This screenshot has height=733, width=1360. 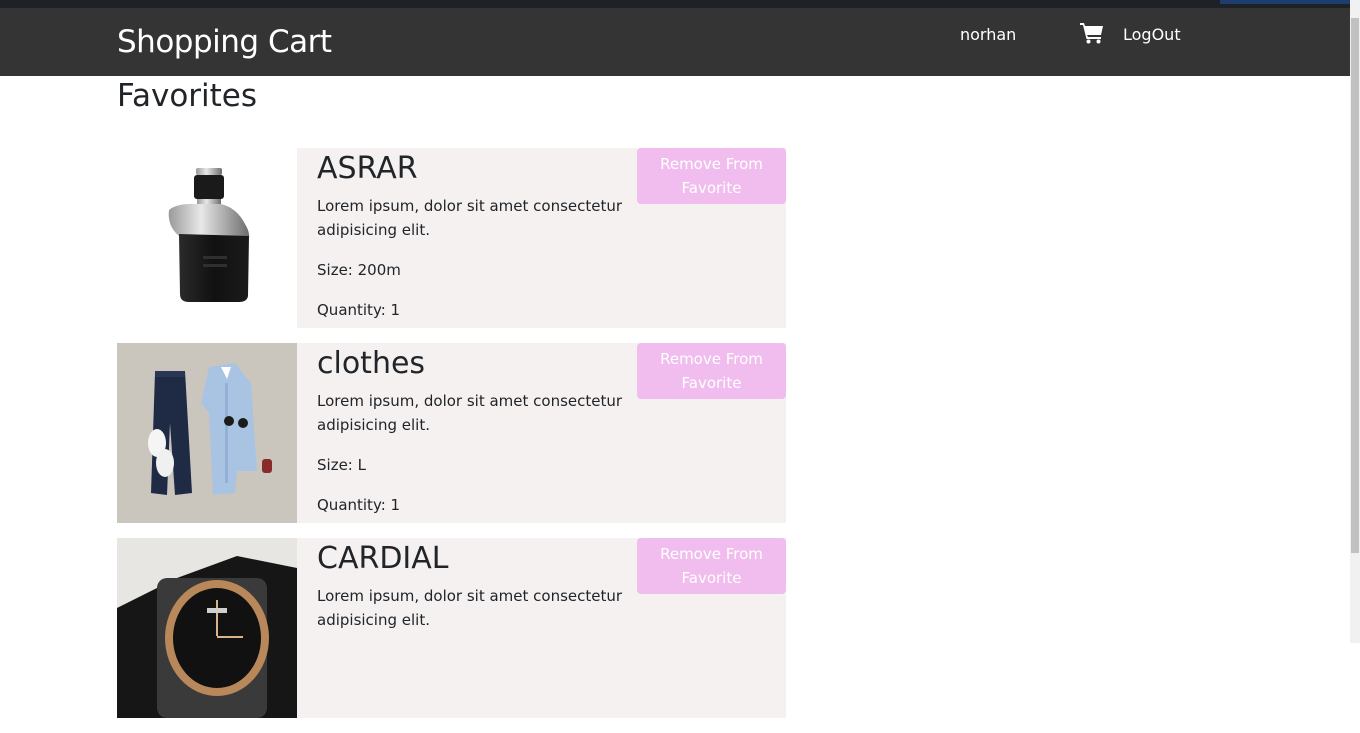 What do you see at coordinates (1092, 33) in the screenshot?
I see `shopping-cart-icon` at bounding box center [1092, 33].